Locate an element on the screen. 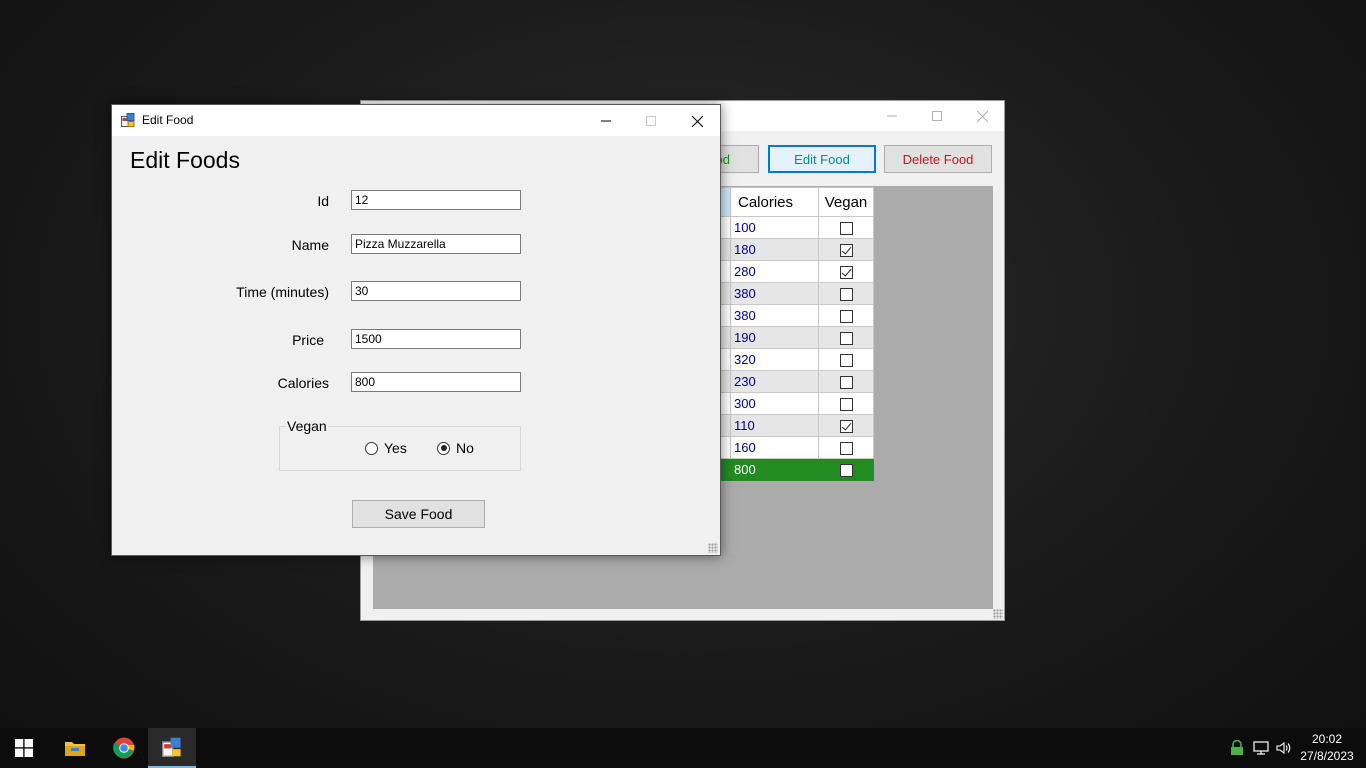 This screenshot has width=1366, height=768. radio-off-icon is located at coordinates (371, 448).